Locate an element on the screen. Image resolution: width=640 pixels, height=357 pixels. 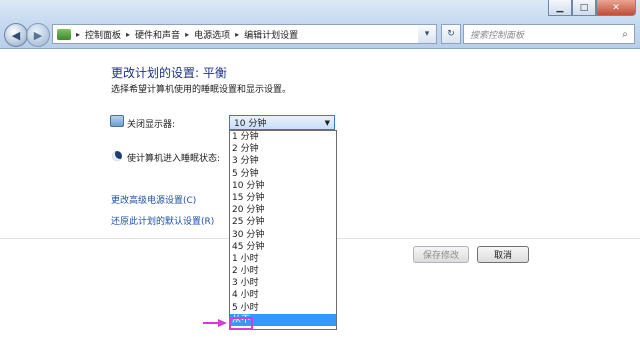
dropdown-option: 45 分钟 is located at coordinates (283, 247).